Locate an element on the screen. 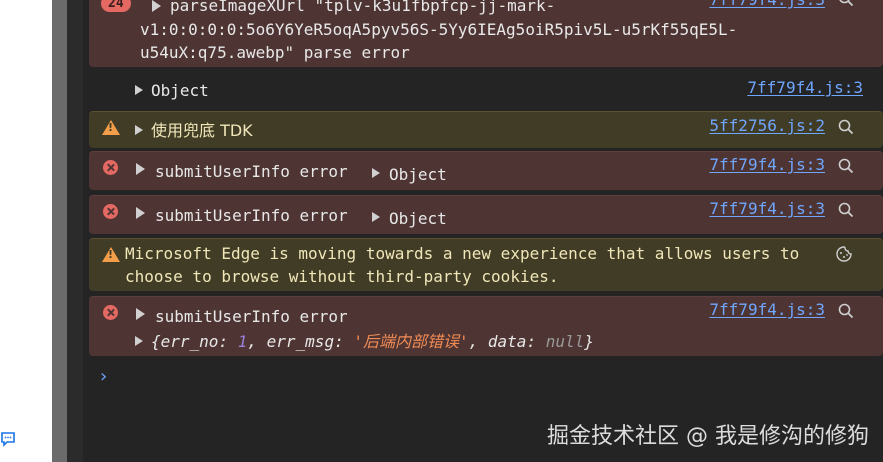 The image size is (883, 462). object-close-brace: } is located at coordinates (589, 341).